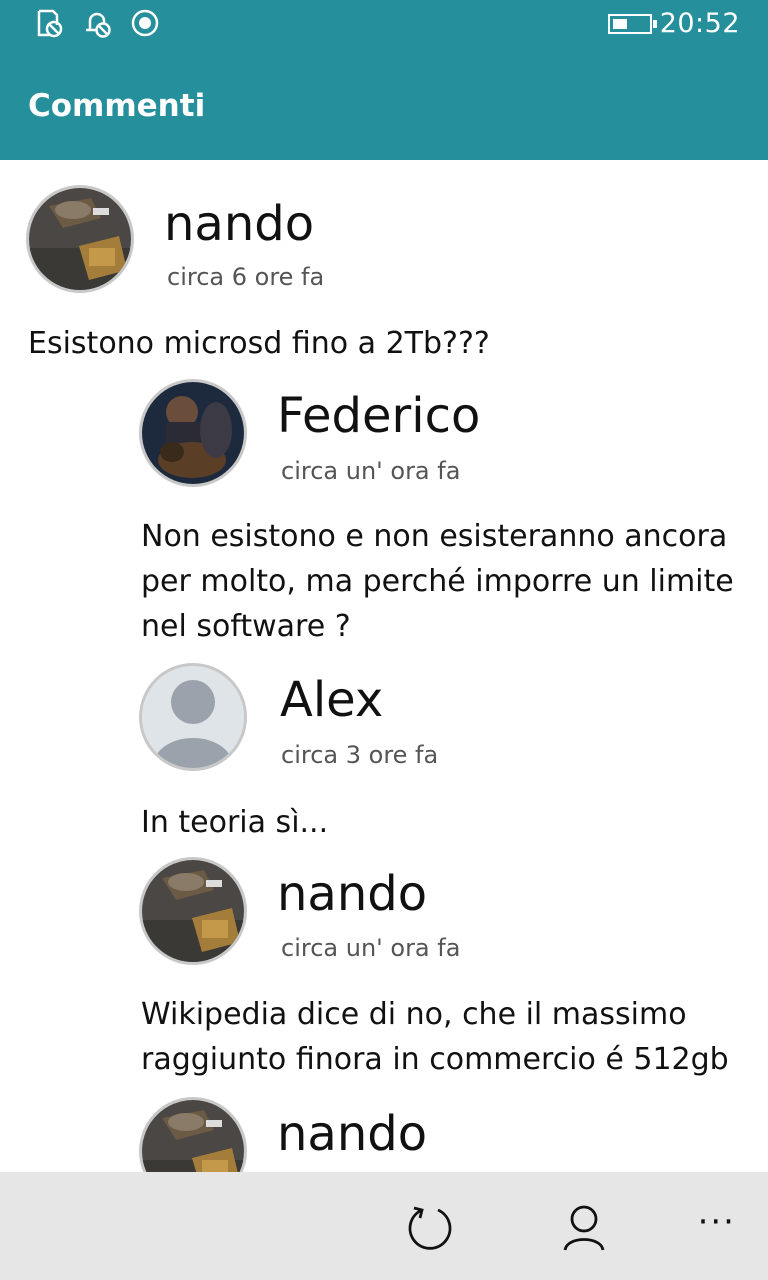 The width and height of the screenshot is (768, 1280). I want to click on refresh-button, so click(430, 1228).